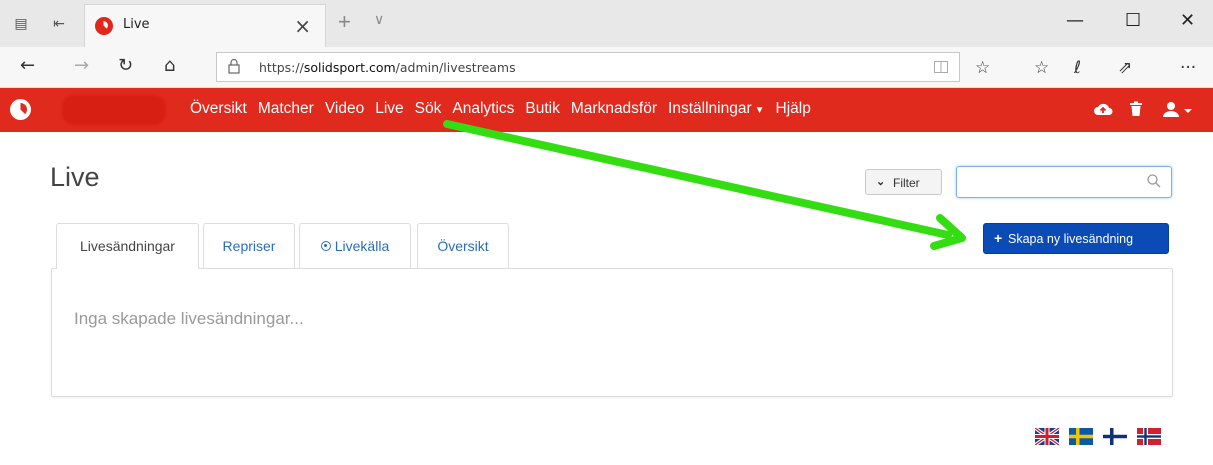 The image size is (1213, 465). Describe the element at coordinates (1187, 20) in the screenshot. I see `close-window-icon: ✕` at that location.